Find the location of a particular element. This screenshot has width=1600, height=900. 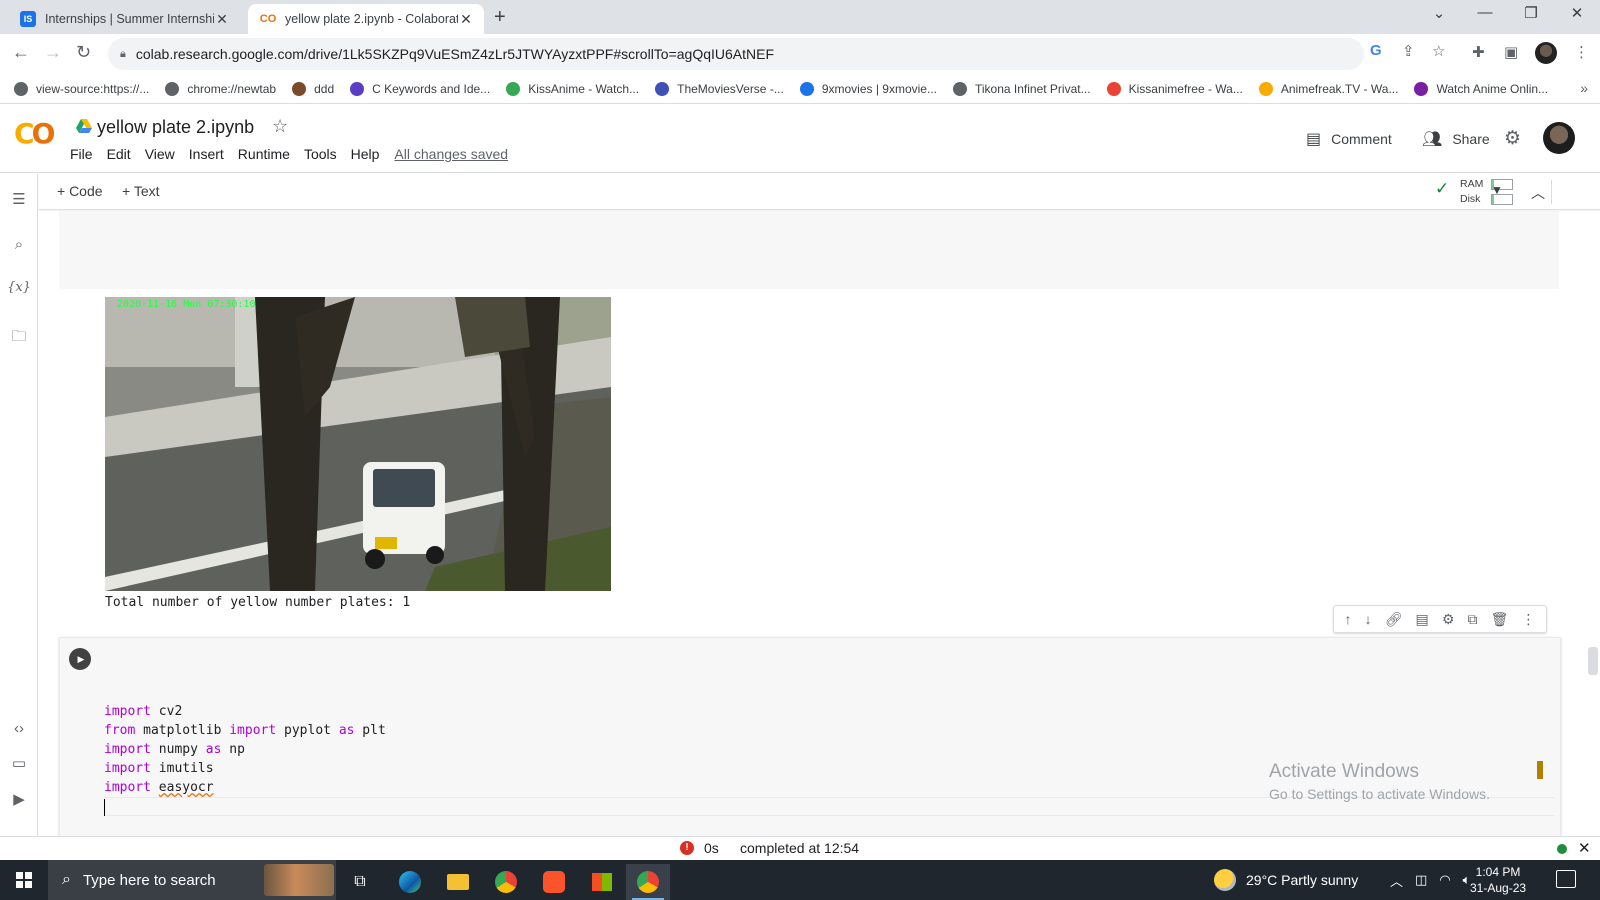

notification-center-icon is located at coordinates (1566, 879).